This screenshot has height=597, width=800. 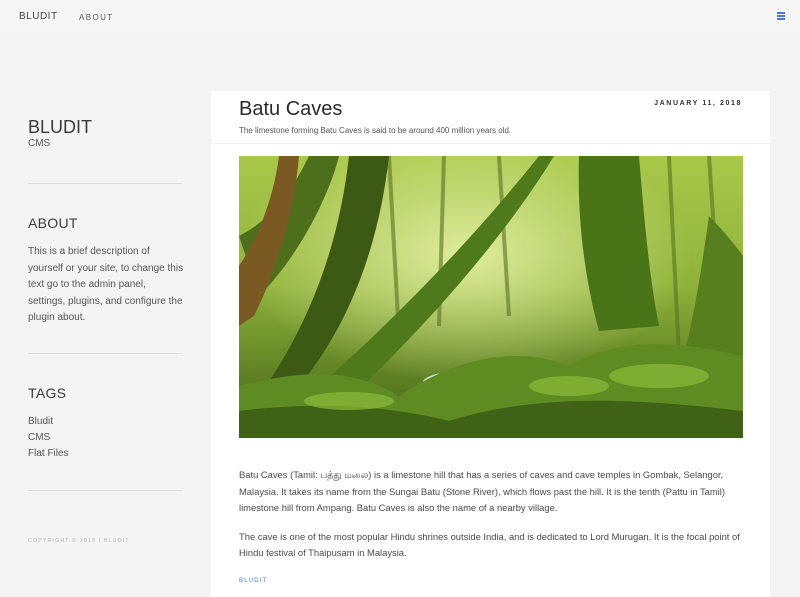 What do you see at coordinates (48, 453) in the screenshot?
I see `tag-link-flat-files: Flat Files` at bounding box center [48, 453].